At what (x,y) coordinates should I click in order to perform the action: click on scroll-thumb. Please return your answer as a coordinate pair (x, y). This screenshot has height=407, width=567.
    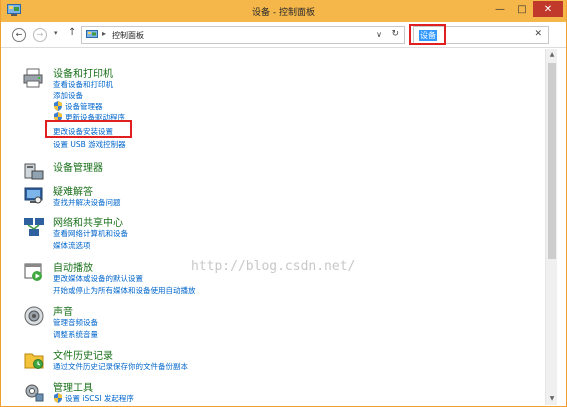
    Looking at the image, I should click on (552, 161).